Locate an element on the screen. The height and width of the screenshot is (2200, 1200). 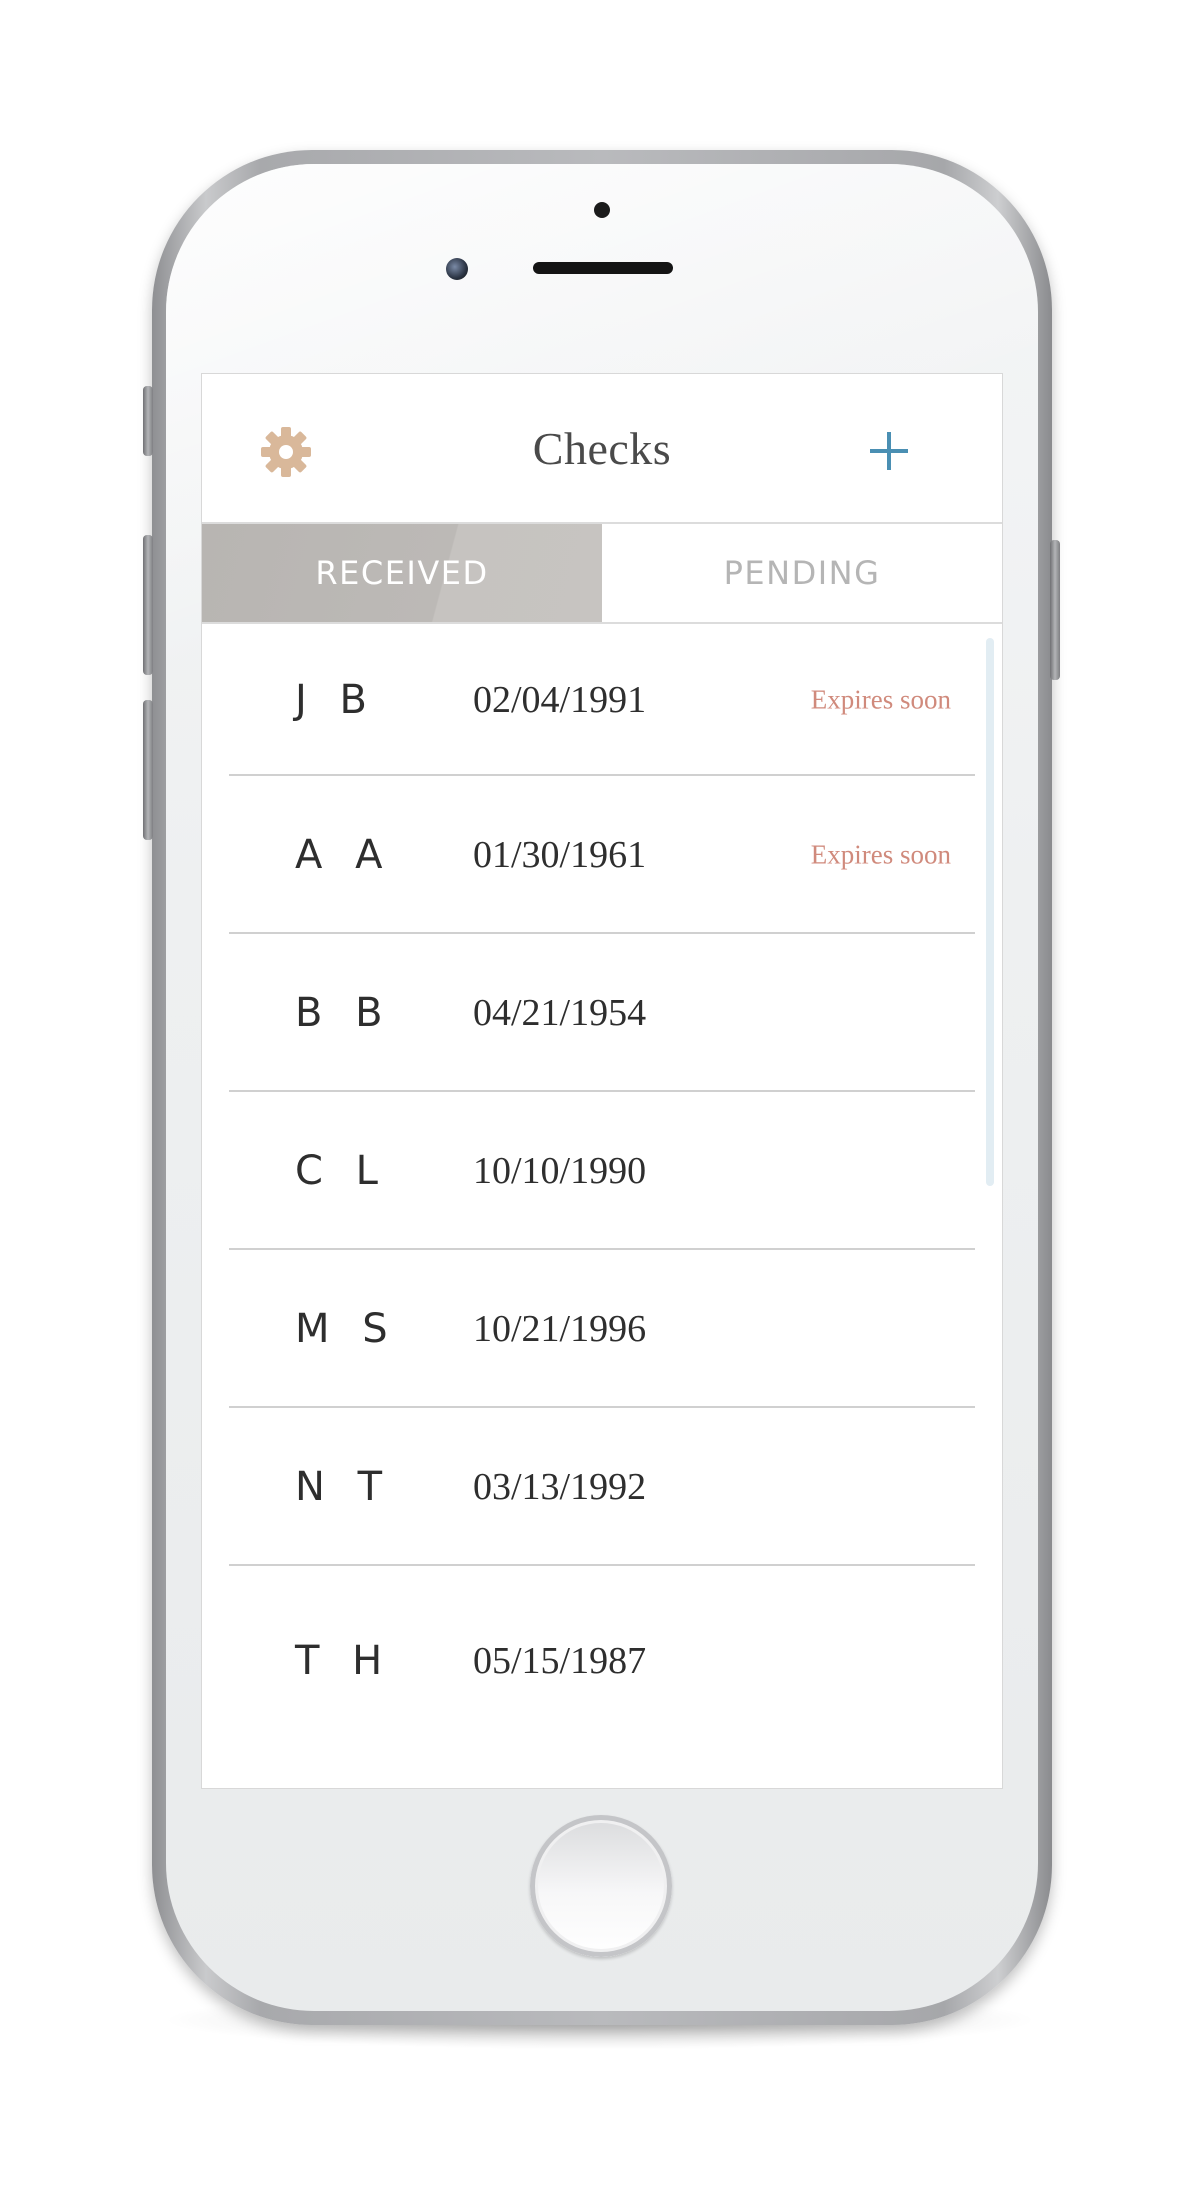
list-item: J B 02/04/1991 Expires soon is located at coordinates (602, 700).